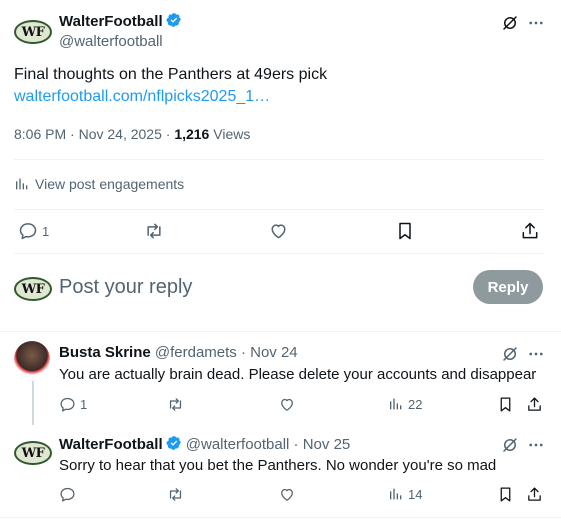 This screenshot has width=561, height=524. Describe the element at coordinates (110, 184) in the screenshot. I see `engagements-label: View post engagements` at that location.